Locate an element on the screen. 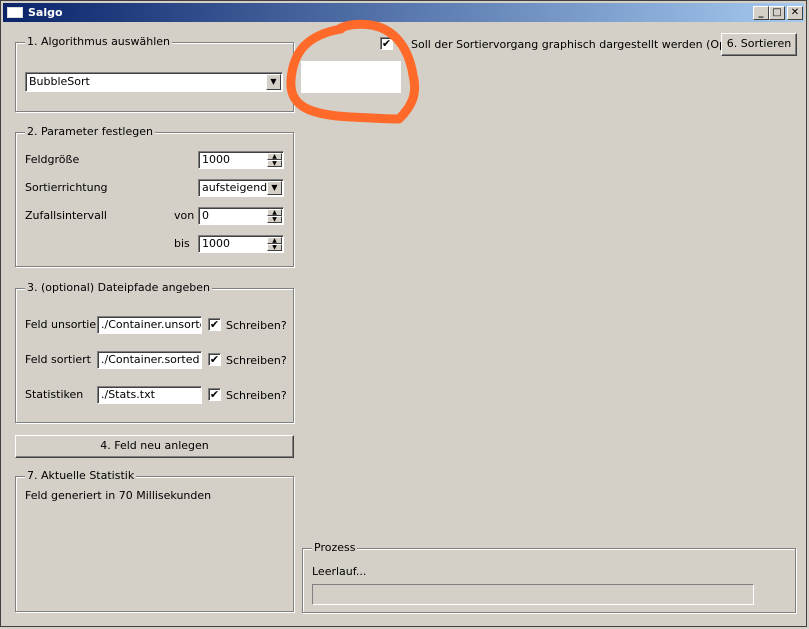 This screenshot has width=809, height=629. sorted-write-label: Schreiben? is located at coordinates (256, 360).